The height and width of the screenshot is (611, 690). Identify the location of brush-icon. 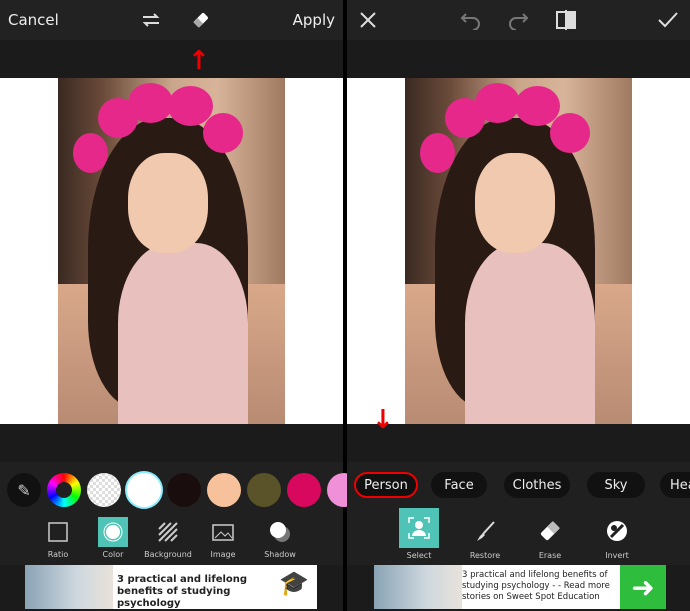
(486, 530).